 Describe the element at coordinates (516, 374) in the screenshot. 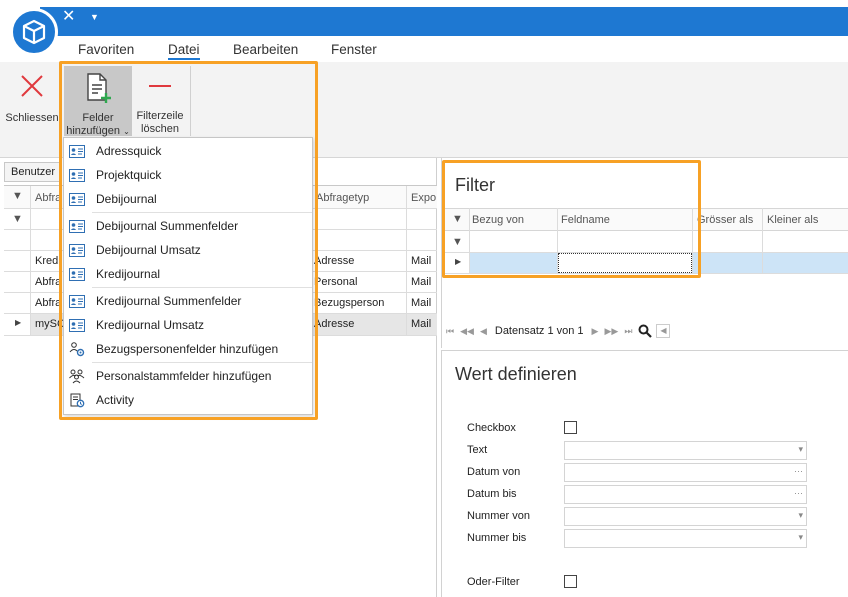

I see `wert-title: Wert definieren` at that location.